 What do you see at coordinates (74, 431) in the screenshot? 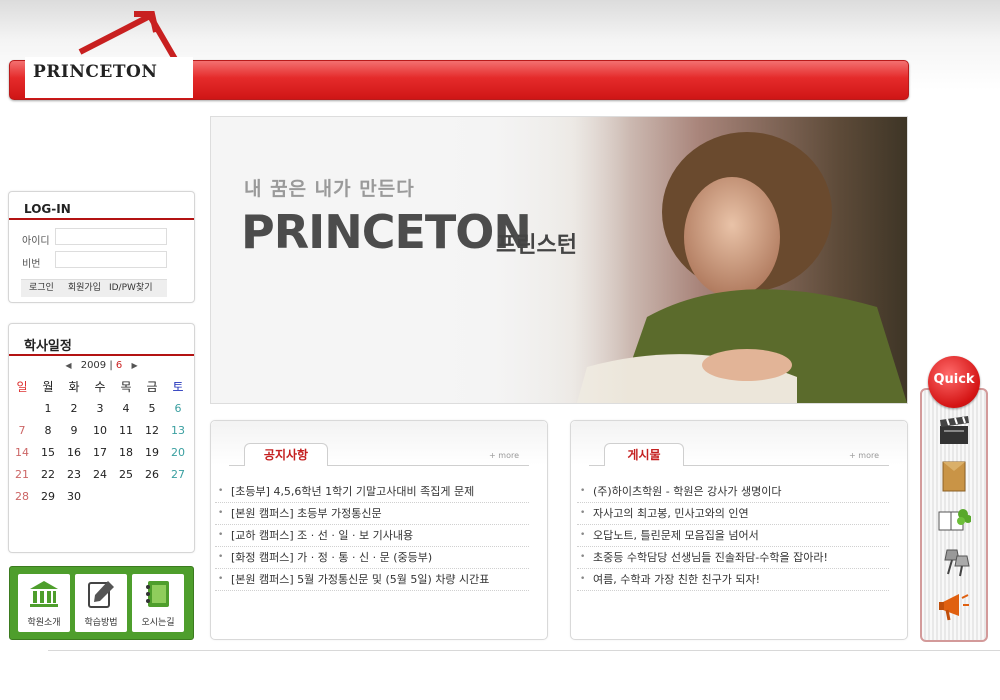
I see `calendar-day: 9` at bounding box center [74, 431].